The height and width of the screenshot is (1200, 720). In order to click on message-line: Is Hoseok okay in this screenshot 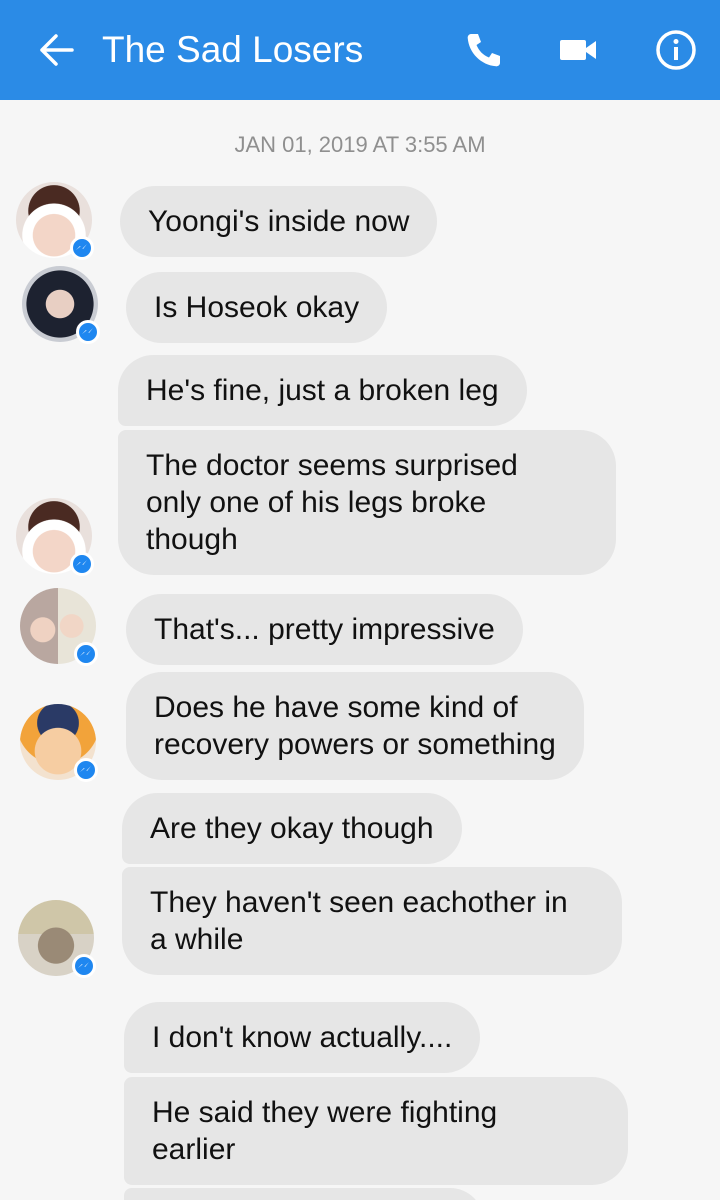, I will do `click(257, 307)`.